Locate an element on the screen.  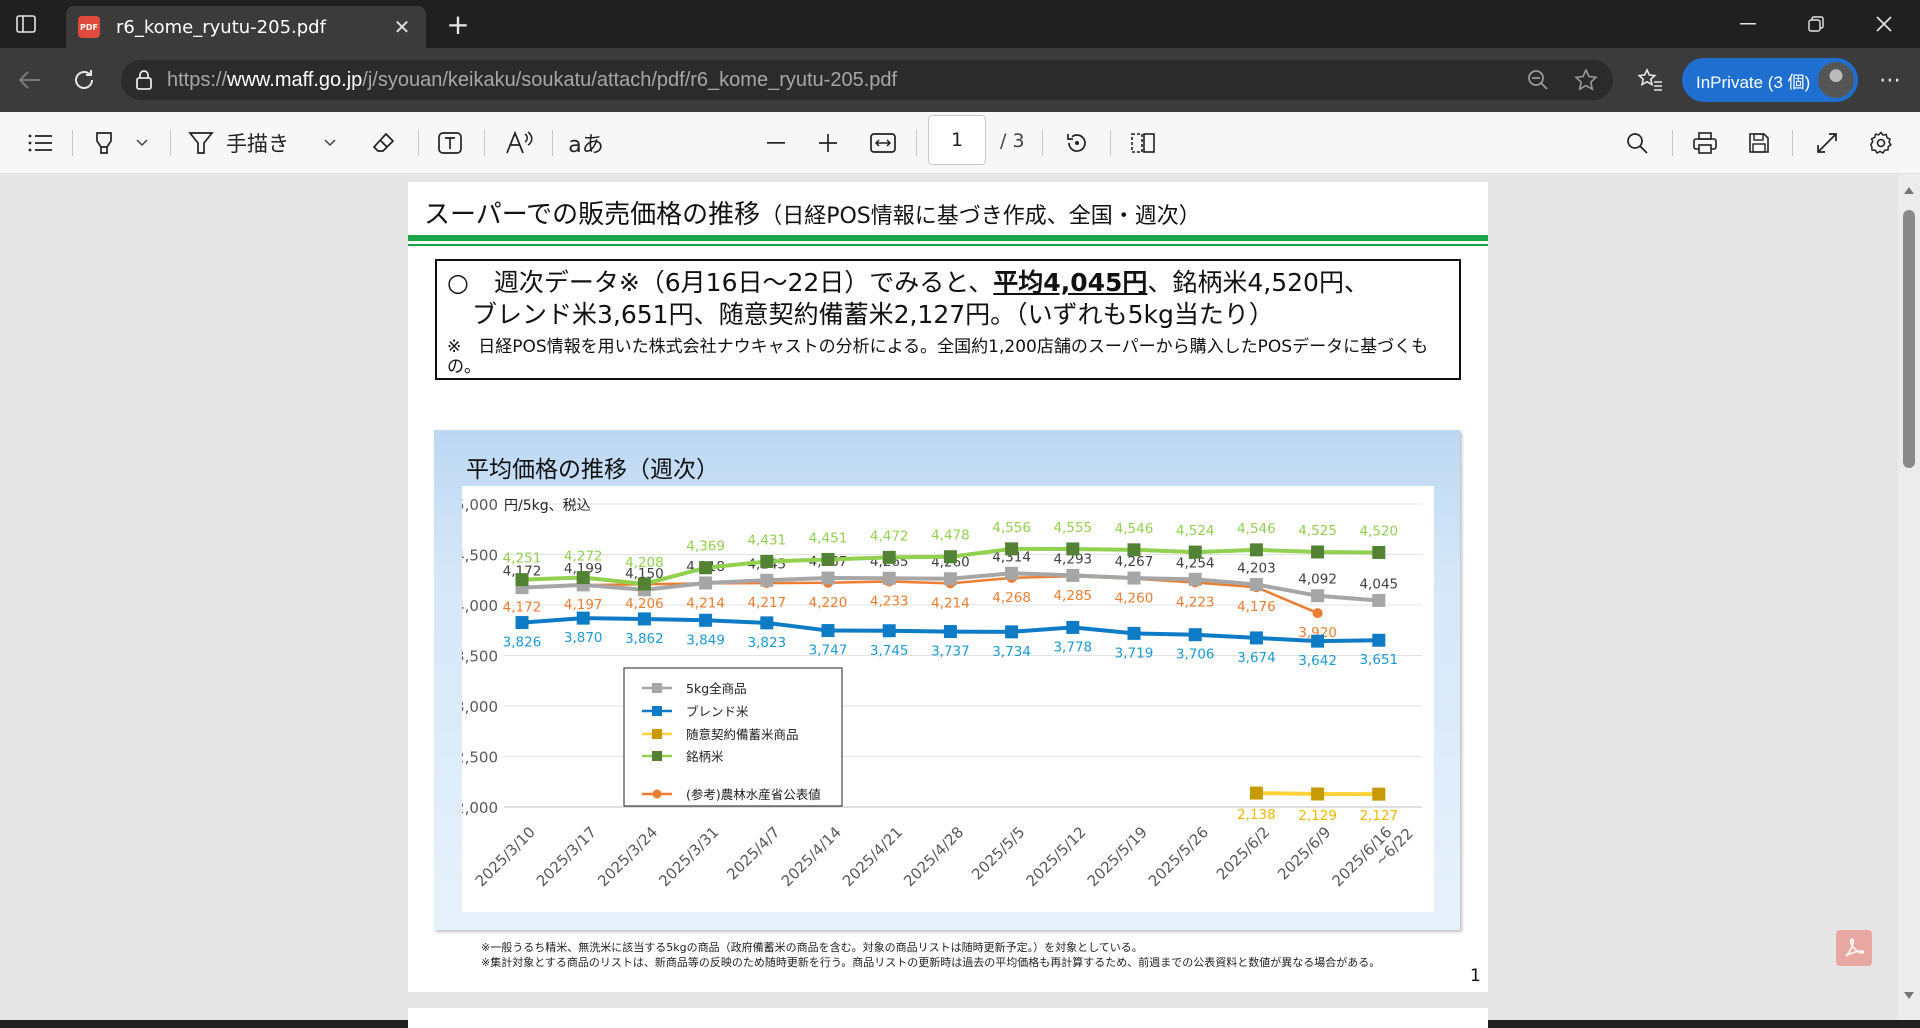
data-label: 4,369 is located at coordinates (705, 547).